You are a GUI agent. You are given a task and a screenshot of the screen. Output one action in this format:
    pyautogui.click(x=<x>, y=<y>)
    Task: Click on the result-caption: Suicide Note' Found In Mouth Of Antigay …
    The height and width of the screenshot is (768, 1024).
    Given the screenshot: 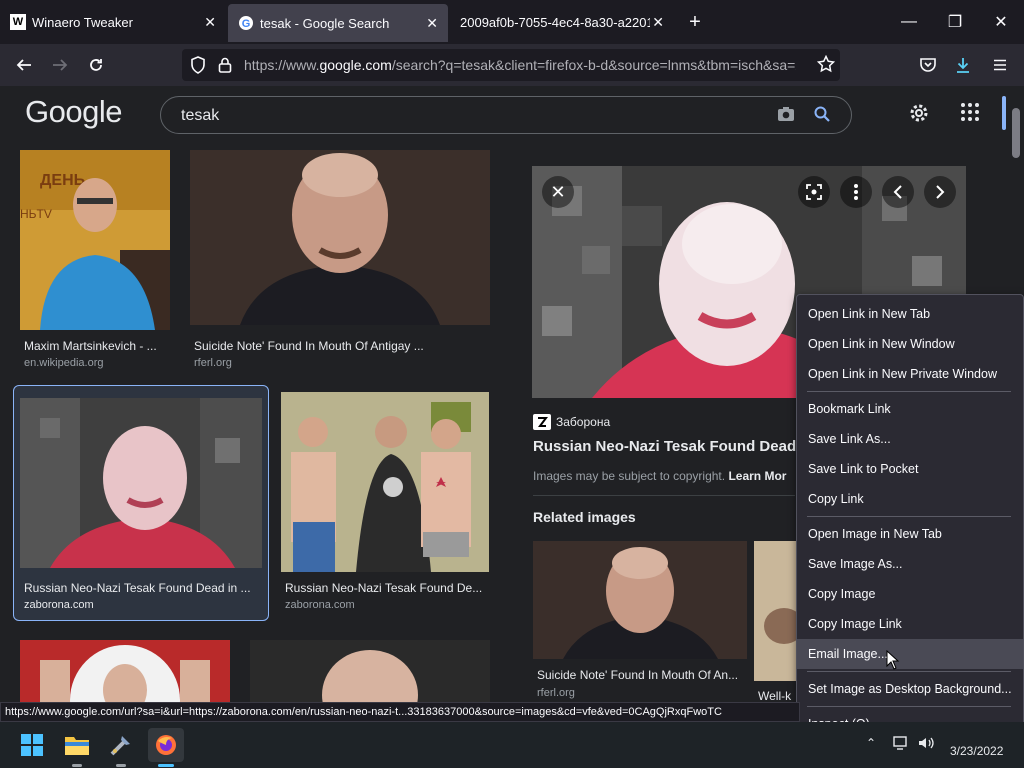 What is the action you would take?
    pyautogui.click(x=342, y=346)
    